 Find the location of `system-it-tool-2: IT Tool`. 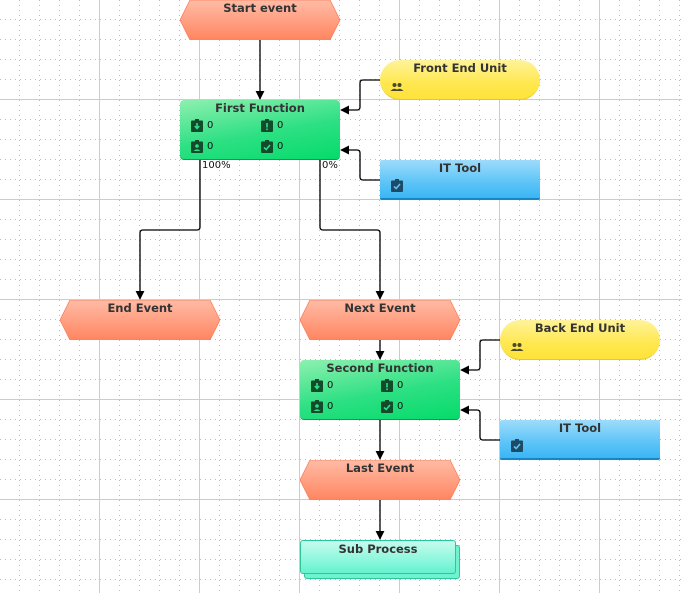

system-it-tool-2: IT Tool is located at coordinates (580, 440).